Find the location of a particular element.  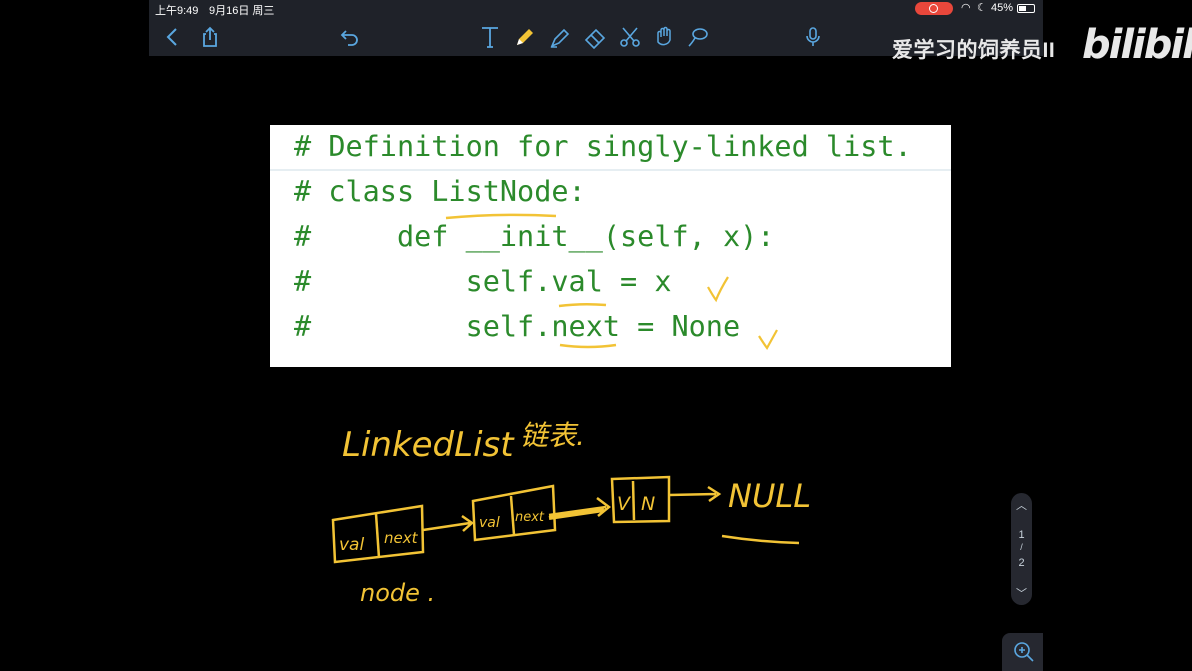

chevron-up-icon: ︿ is located at coordinates (1021, 505).